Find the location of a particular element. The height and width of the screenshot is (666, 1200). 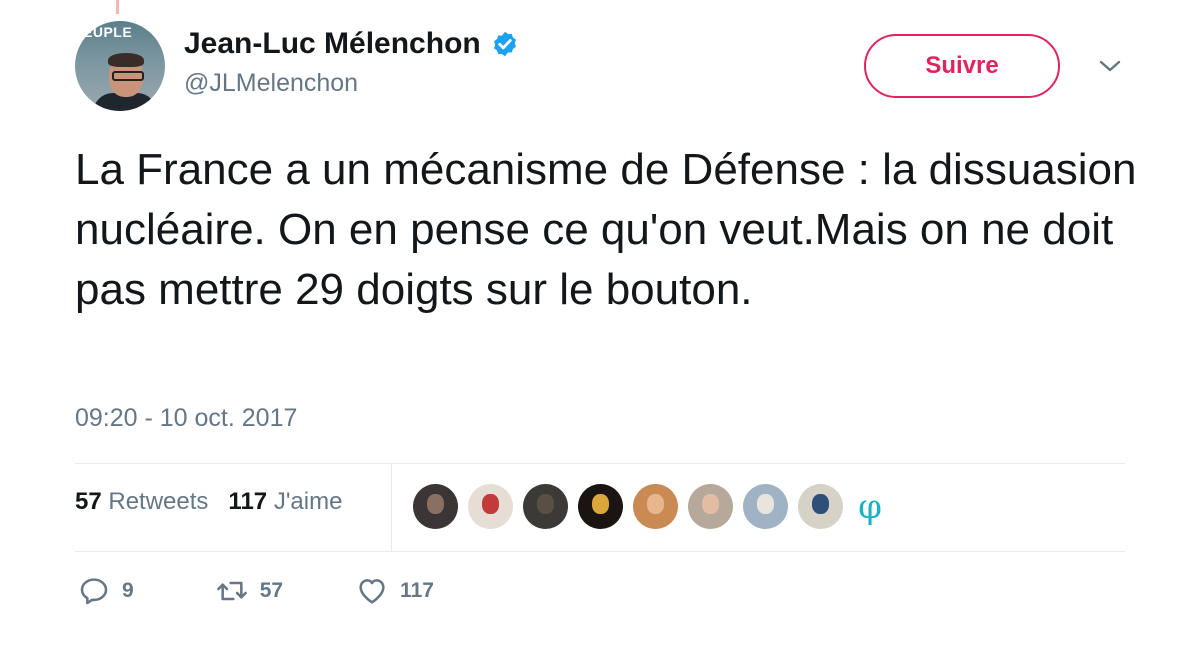

avatar-glasses is located at coordinates (128, 76).